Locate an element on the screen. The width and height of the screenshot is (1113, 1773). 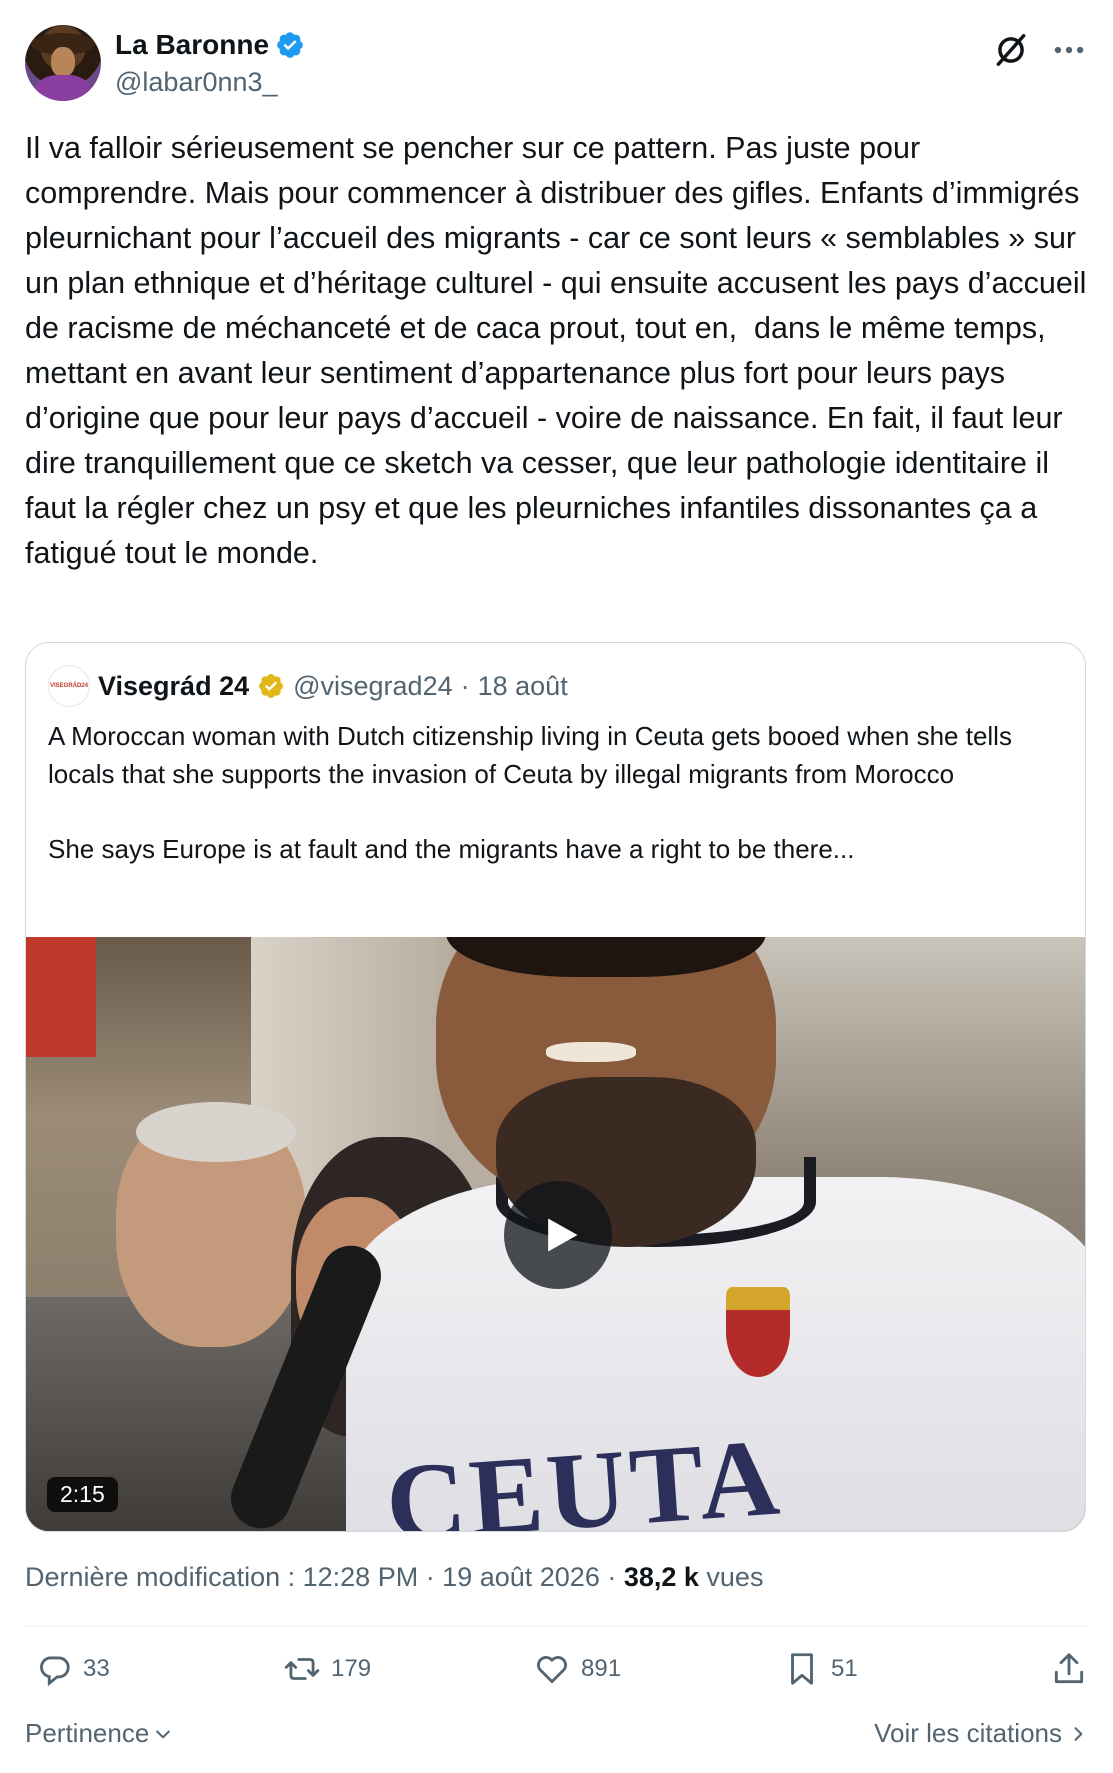
like-button: 891 is located at coordinates (577, 1669).